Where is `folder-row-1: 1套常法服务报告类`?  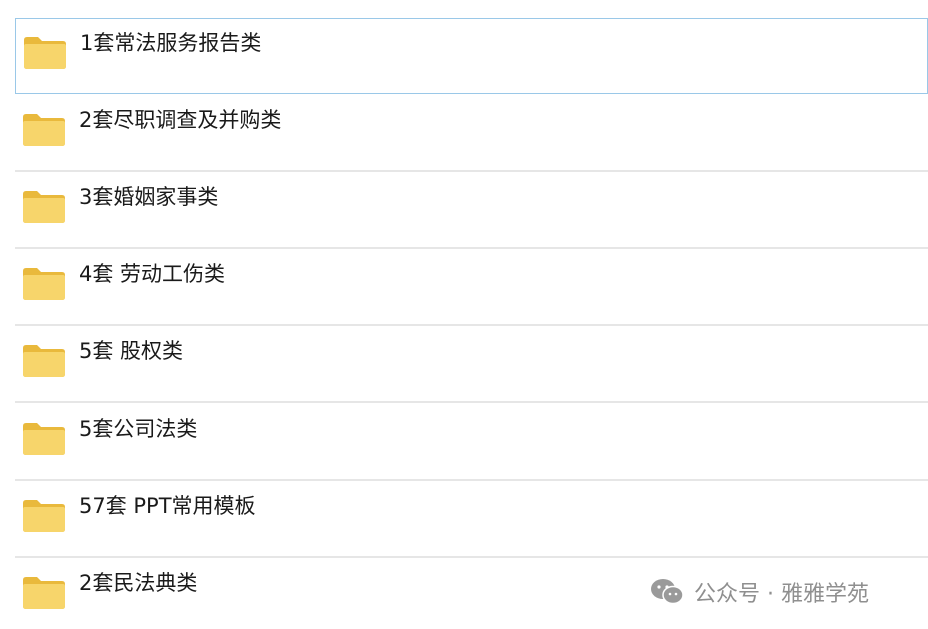
folder-row-1: 1套常法服务报告类 is located at coordinates (471, 56).